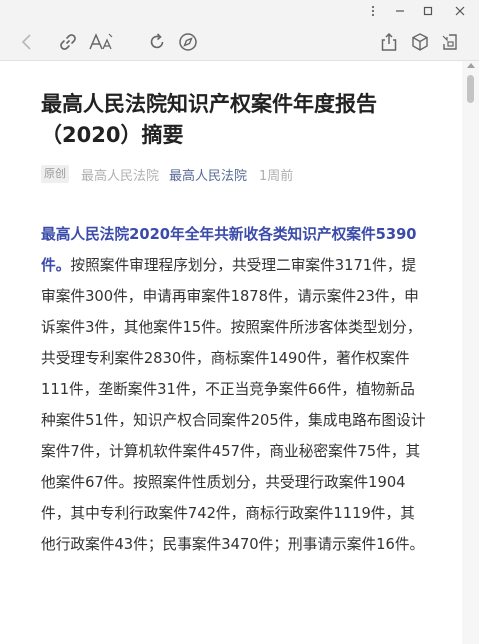 This screenshot has width=479, height=644. What do you see at coordinates (276, 176) in the screenshot?
I see `publish-time: 1周前` at bounding box center [276, 176].